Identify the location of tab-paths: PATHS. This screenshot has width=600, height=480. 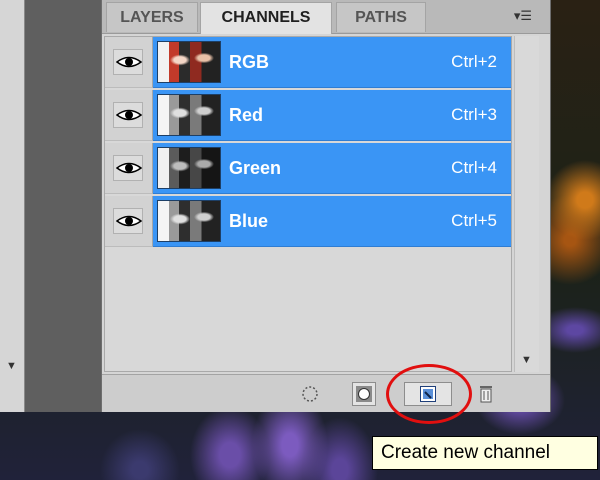
(381, 17).